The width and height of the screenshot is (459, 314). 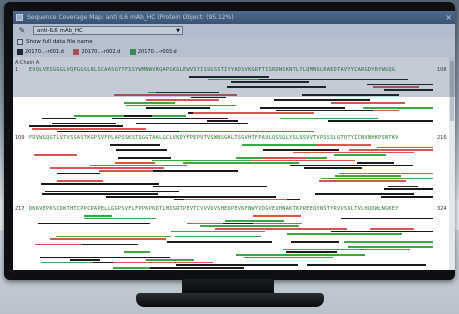 I want to click on chevron-down-icon: ▼, so click(x=178, y=31).